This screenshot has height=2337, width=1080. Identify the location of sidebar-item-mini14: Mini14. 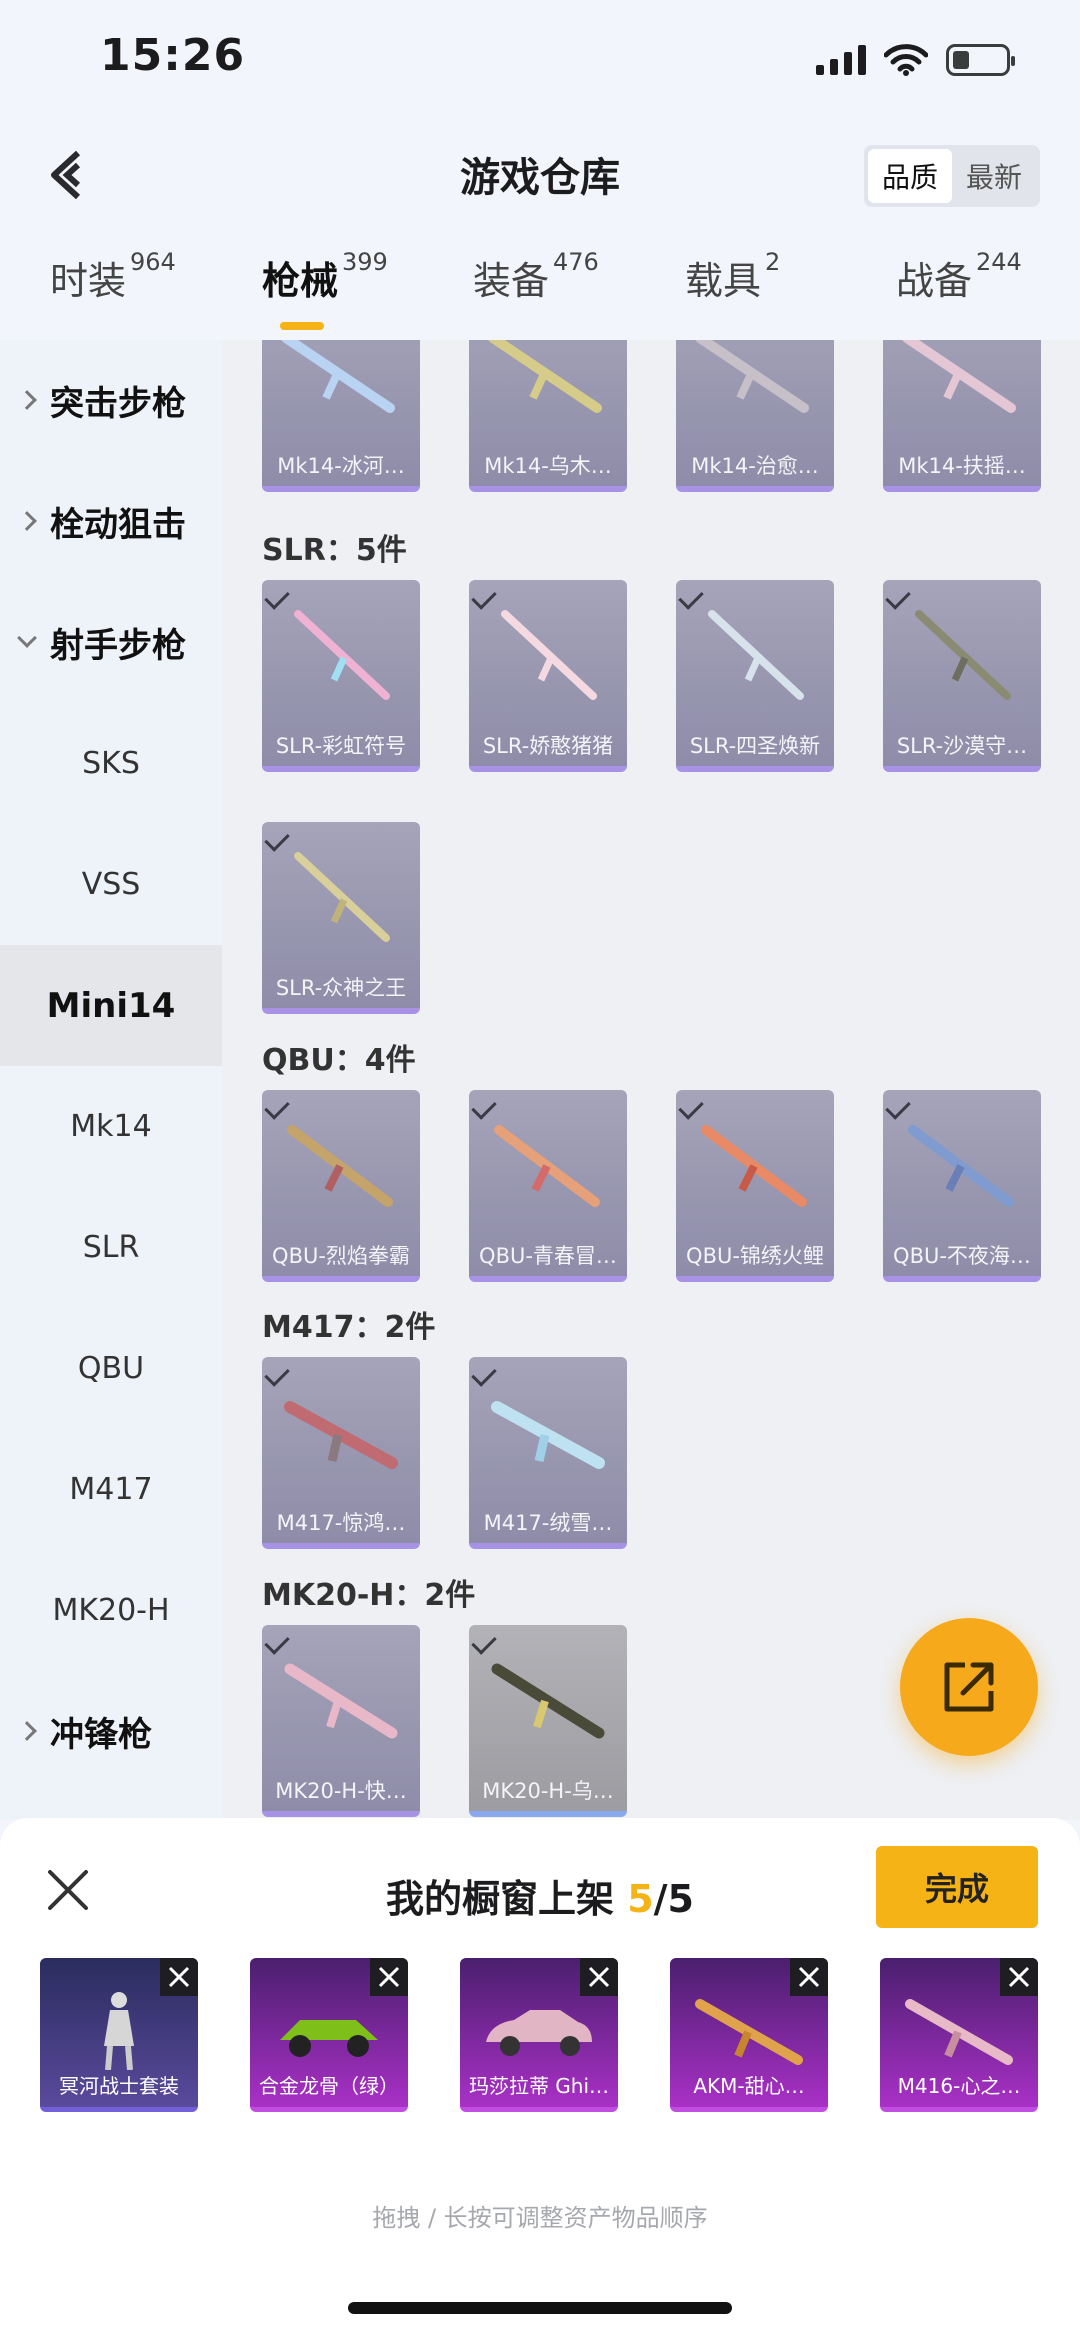
(111, 1005).